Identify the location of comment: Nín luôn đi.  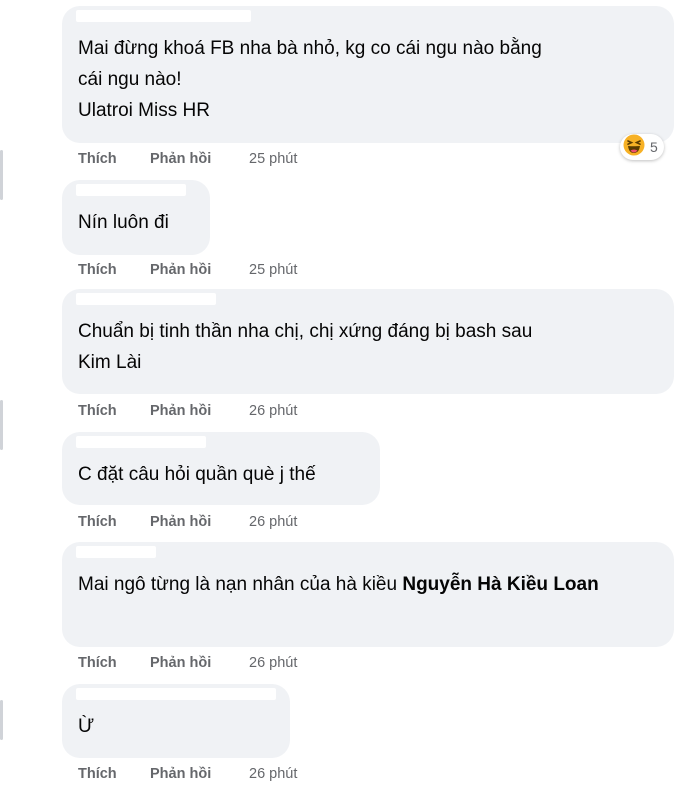
(136, 217).